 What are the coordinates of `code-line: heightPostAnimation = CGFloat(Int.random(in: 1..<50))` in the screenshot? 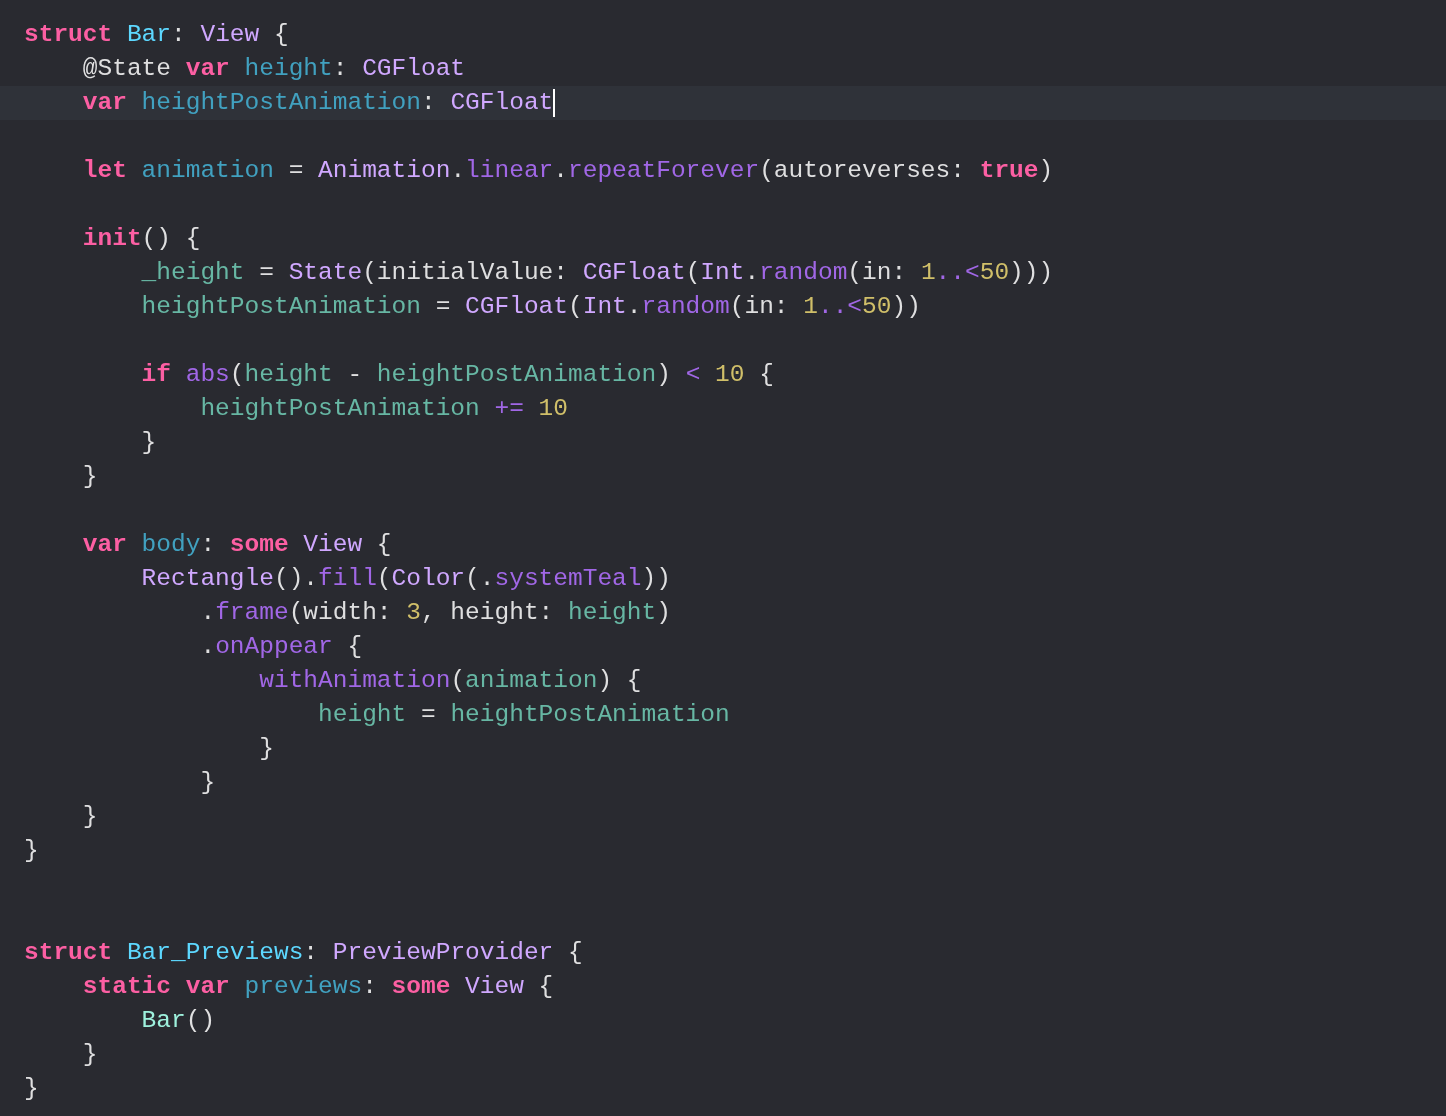 It's located at (531, 307).